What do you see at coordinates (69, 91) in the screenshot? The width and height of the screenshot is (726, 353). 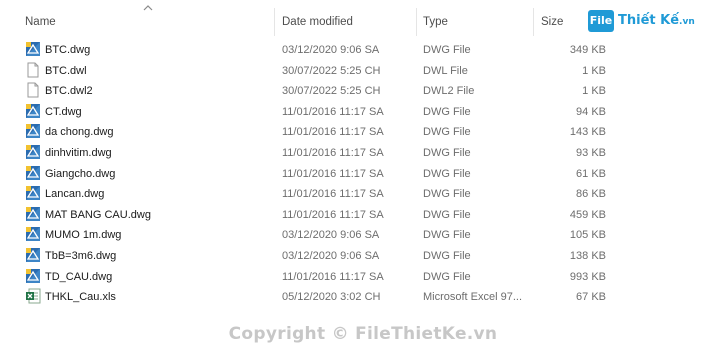 I see `file-name: BTC.dwl2` at bounding box center [69, 91].